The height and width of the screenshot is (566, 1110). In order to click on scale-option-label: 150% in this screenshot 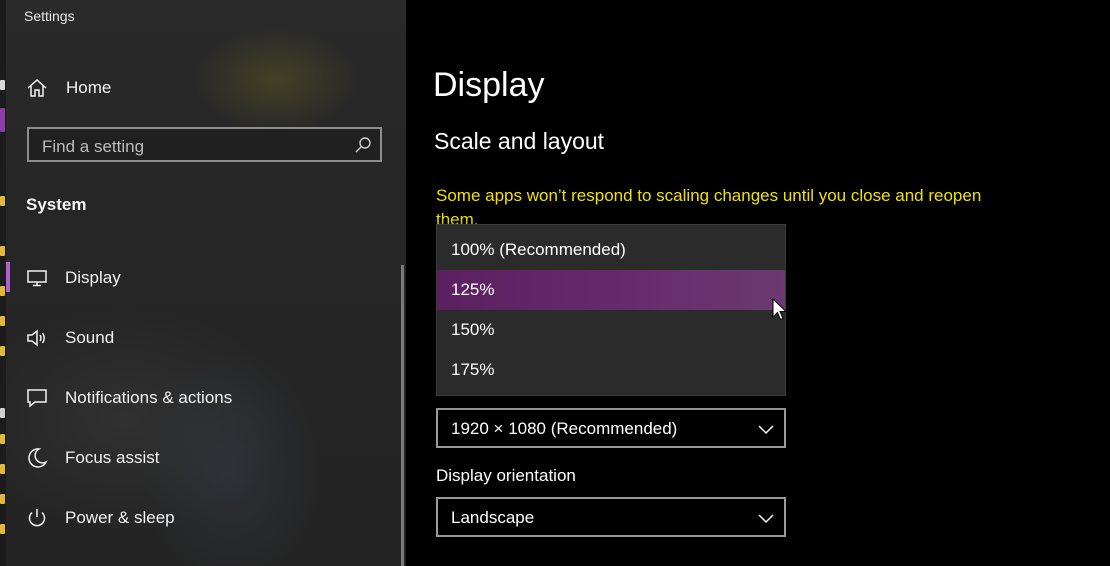, I will do `click(473, 329)`.